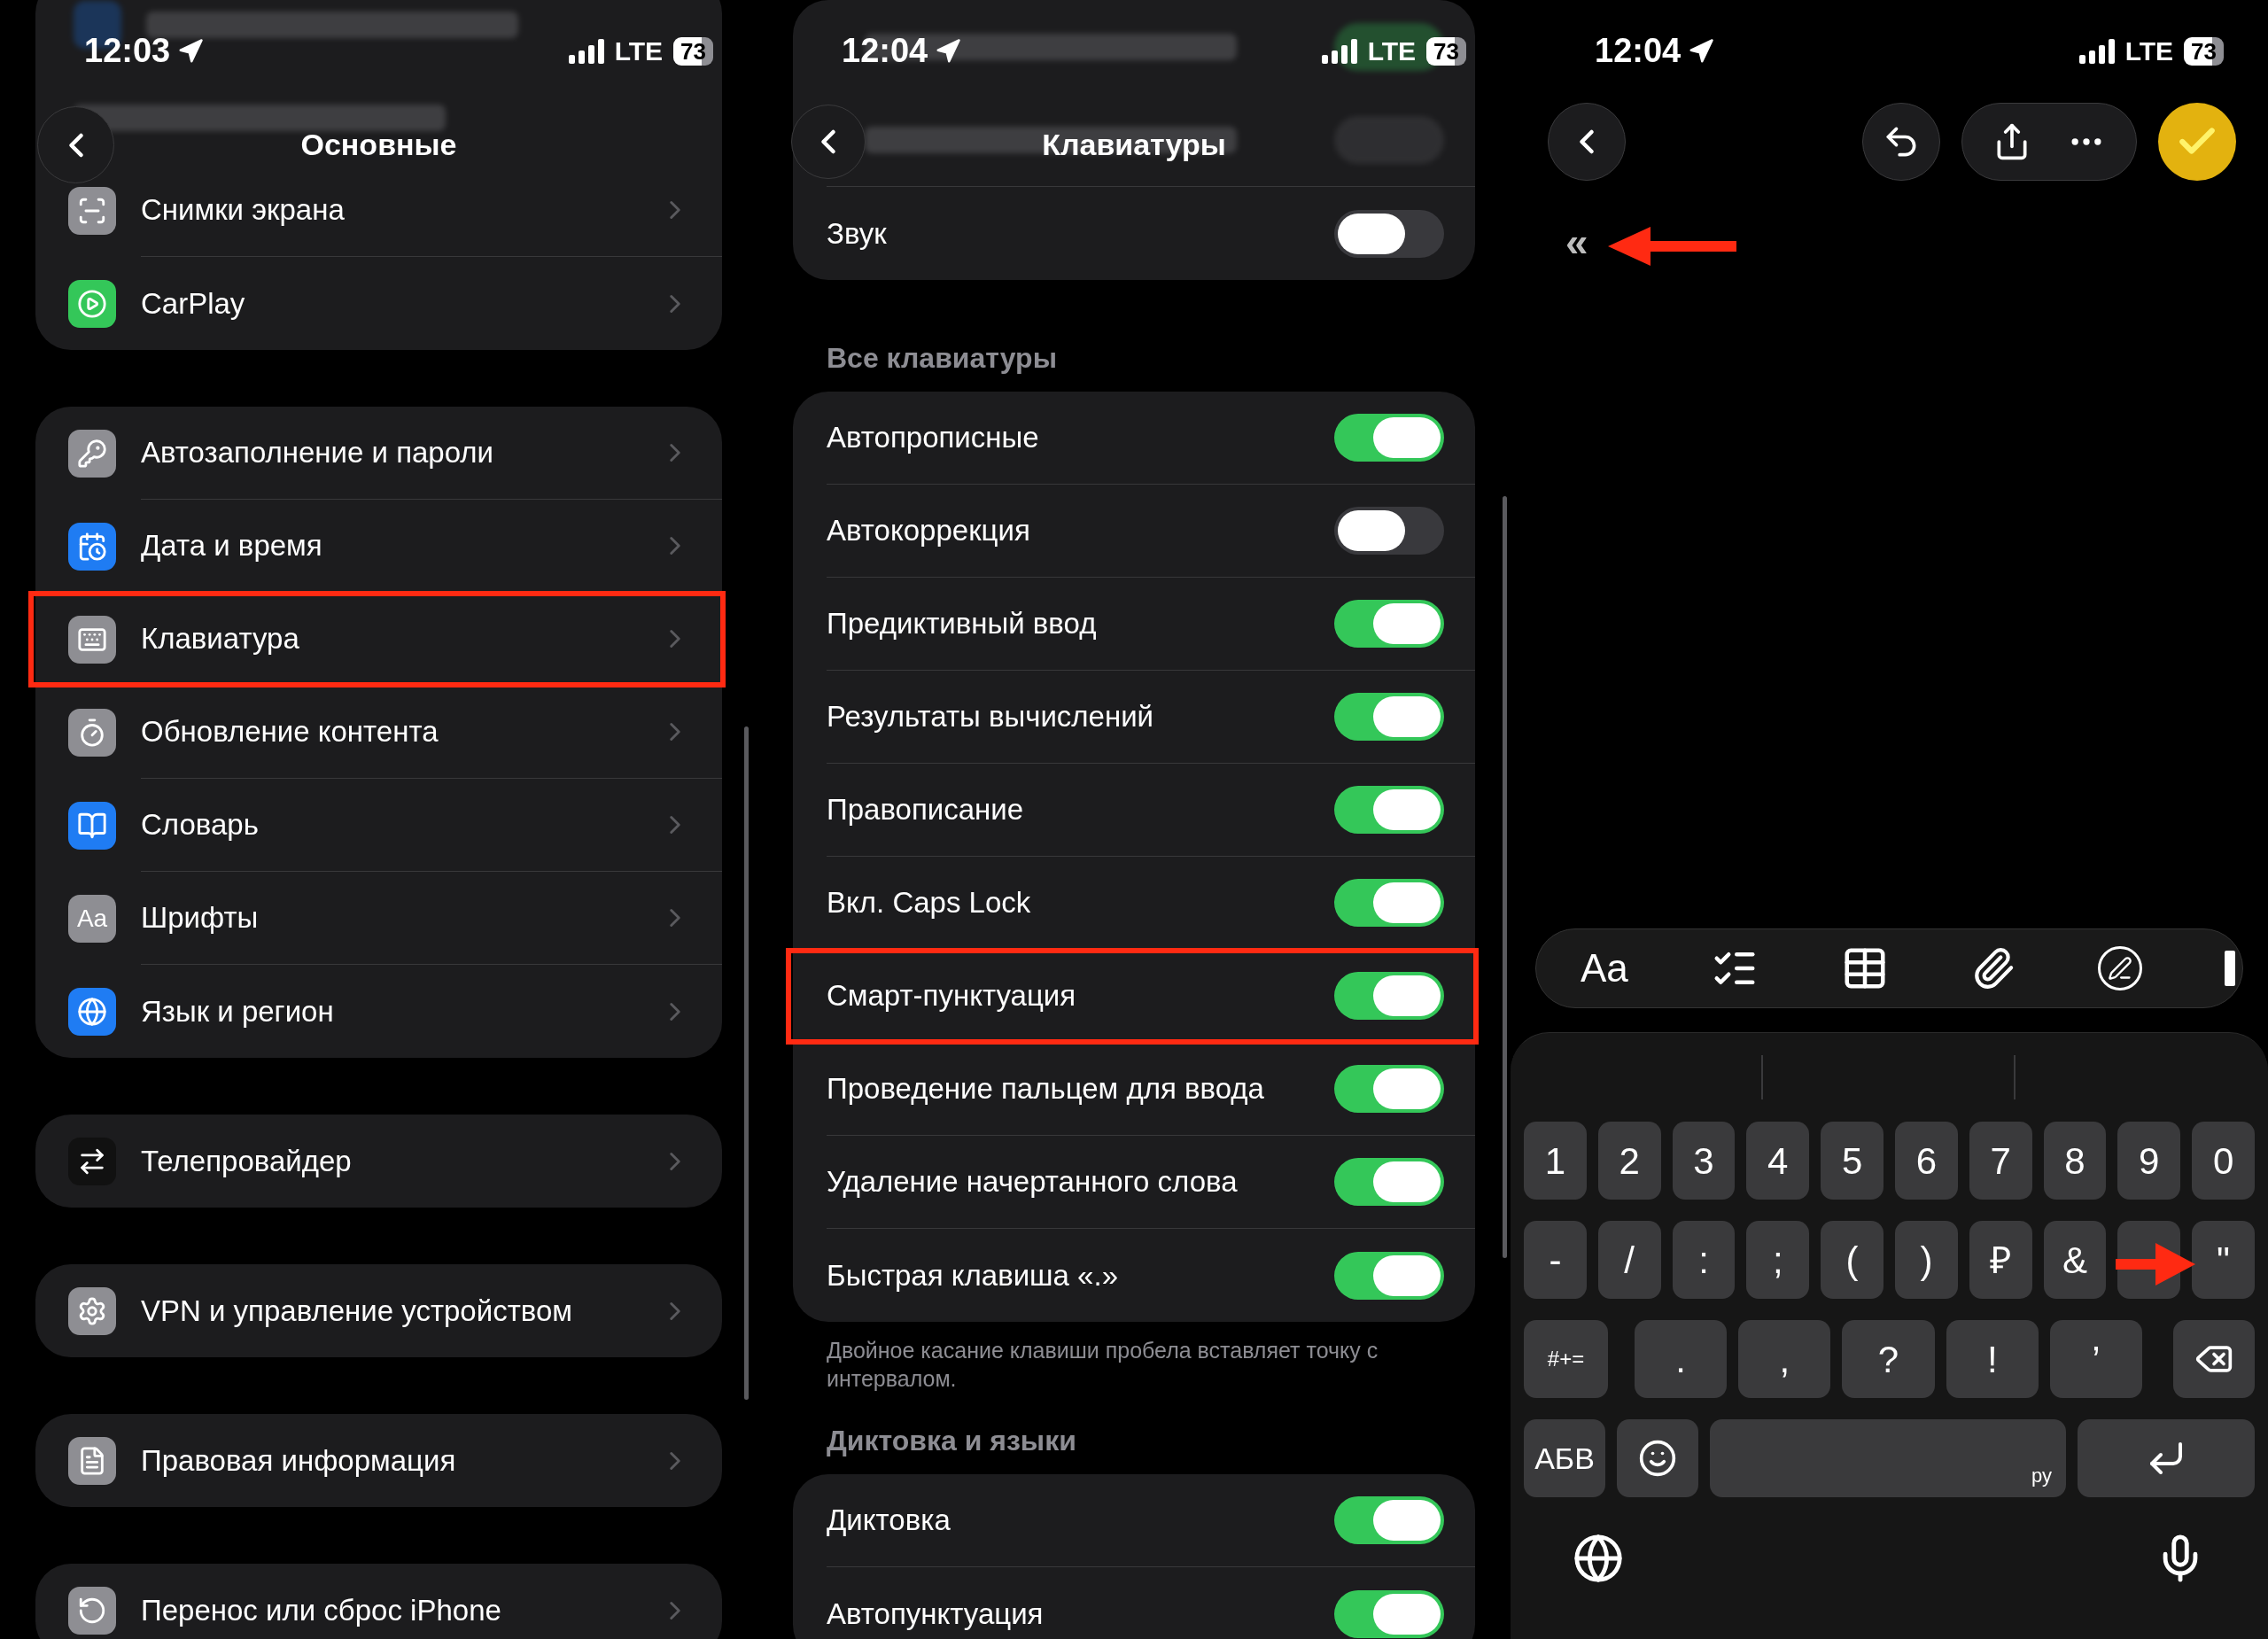 This screenshot has height=1639, width=2268. I want to click on row-label: Удаление начертанного слова, so click(1033, 1182).